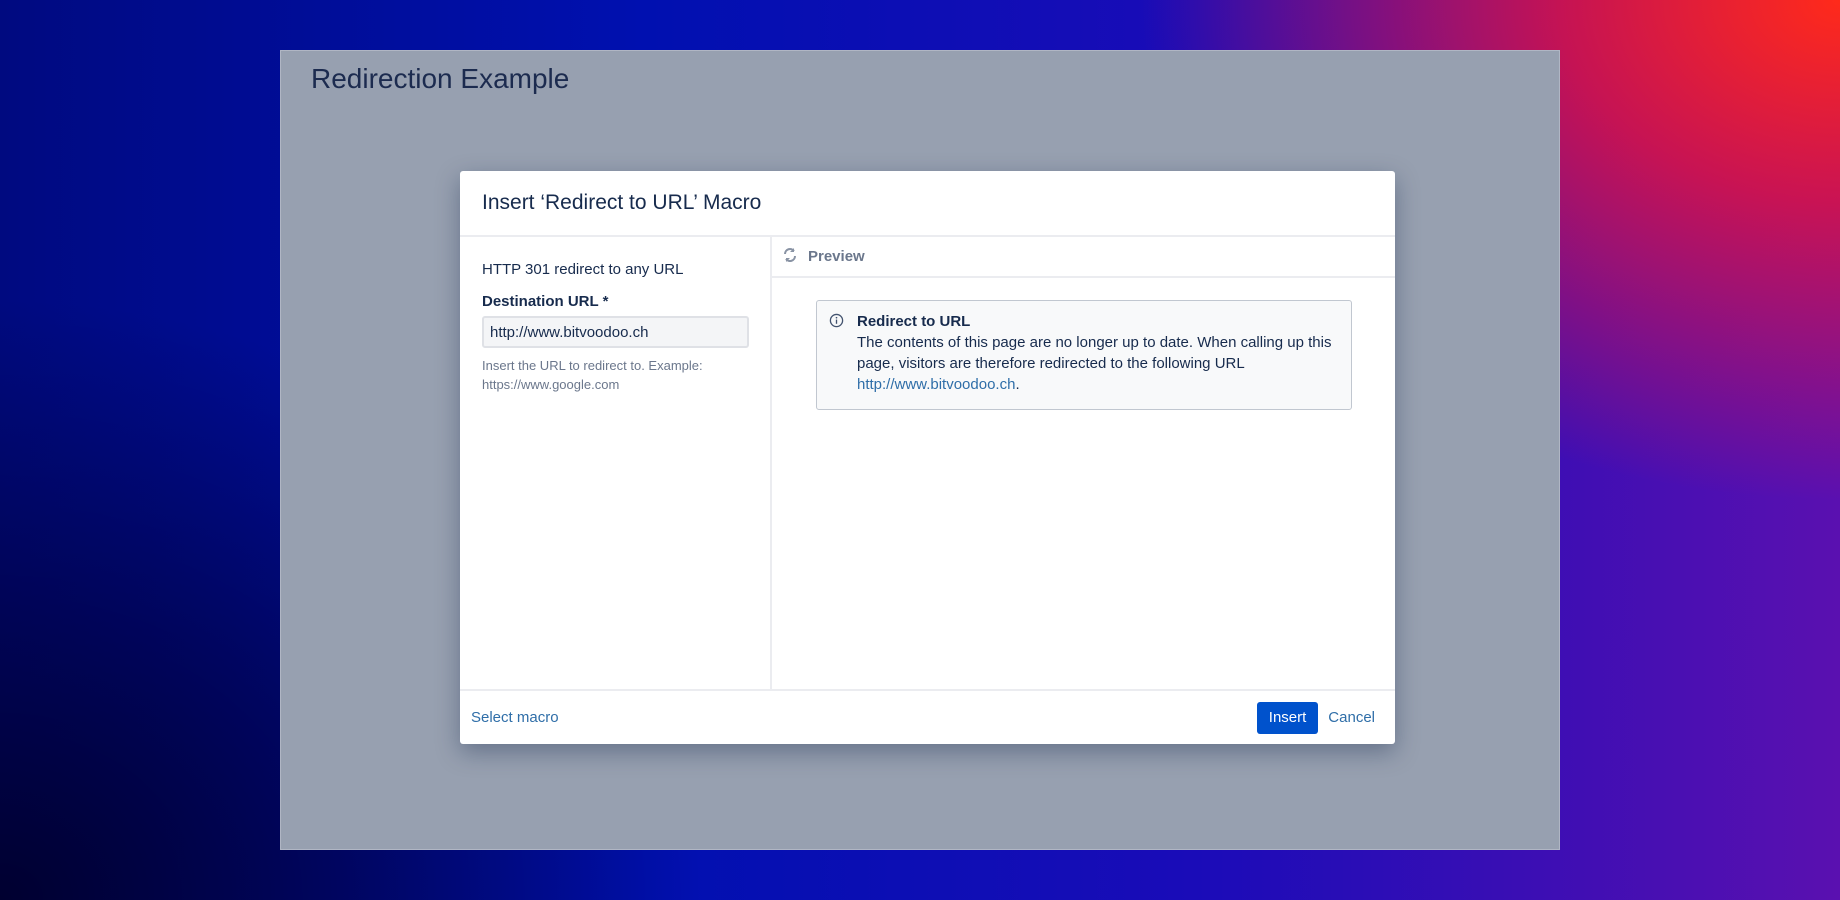 This screenshot has height=900, width=1840. What do you see at coordinates (515, 717) in the screenshot?
I see `select-macro-link: Select macro` at bounding box center [515, 717].